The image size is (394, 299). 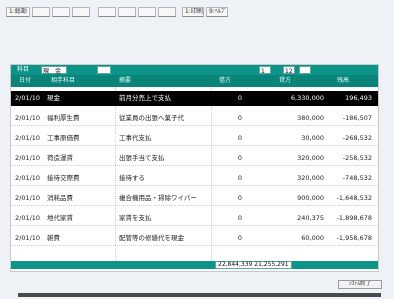 I want to click on ledger-header: 科目 現 金 1 12, so click(x=194, y=70).